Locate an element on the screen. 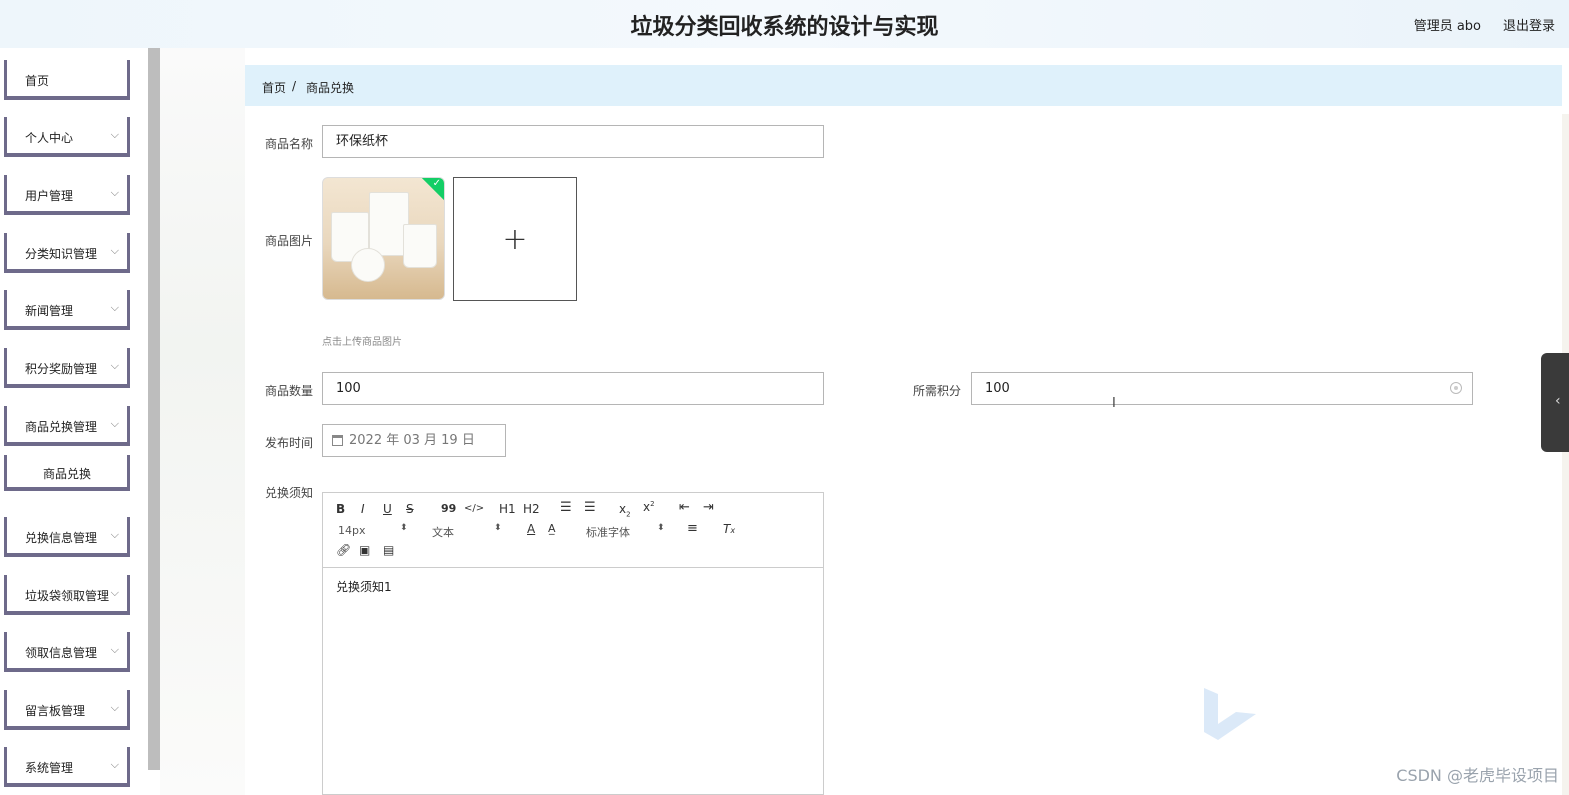  points-value: 100 is located at coordinates (997, 388).